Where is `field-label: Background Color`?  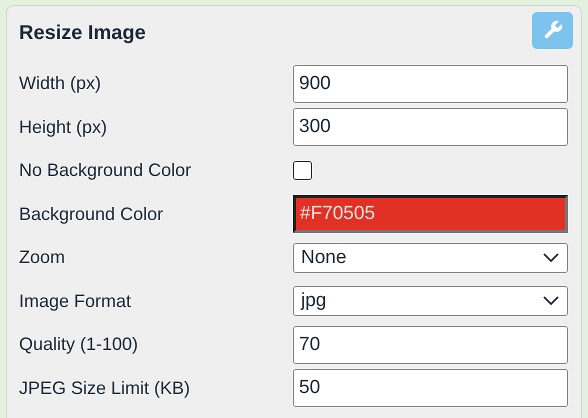
field-label: Background Color is located at coordinates (91, 214).